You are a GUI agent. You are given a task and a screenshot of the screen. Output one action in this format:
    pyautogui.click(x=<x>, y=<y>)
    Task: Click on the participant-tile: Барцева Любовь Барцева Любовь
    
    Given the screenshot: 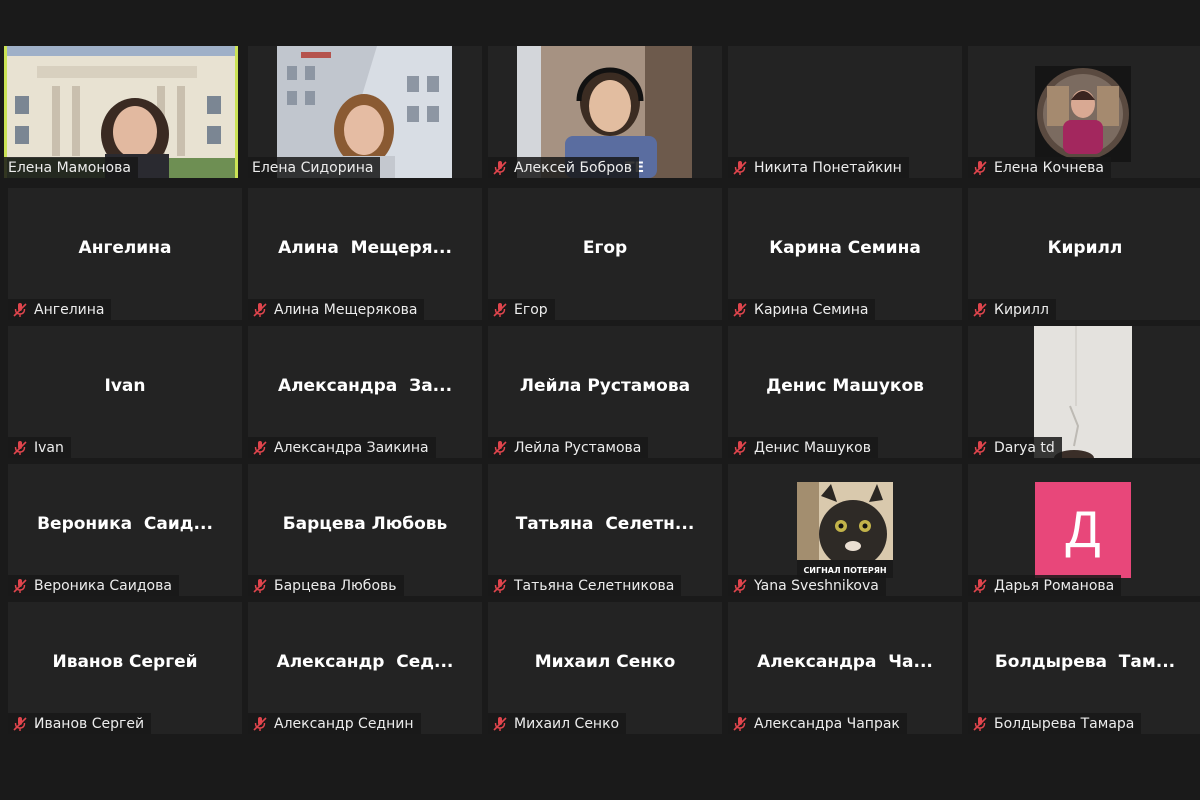 What is the action you would take?
    pyautogui.click(x=365, y=530)
    